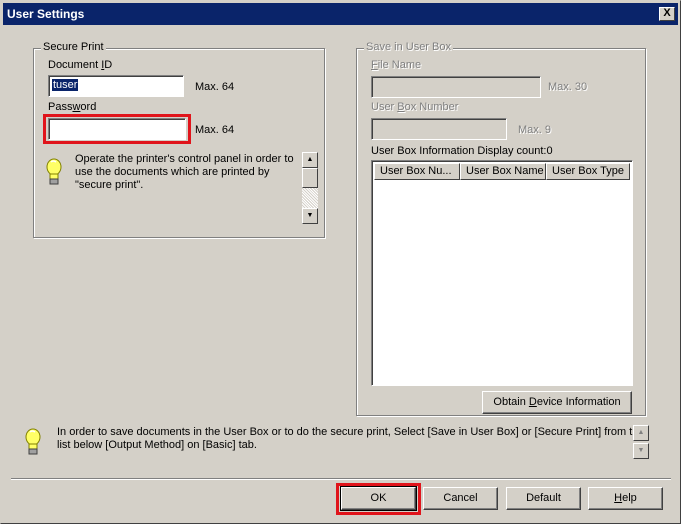  I want to click on footer-scroll-down-button: ▼, so click(641, 451).